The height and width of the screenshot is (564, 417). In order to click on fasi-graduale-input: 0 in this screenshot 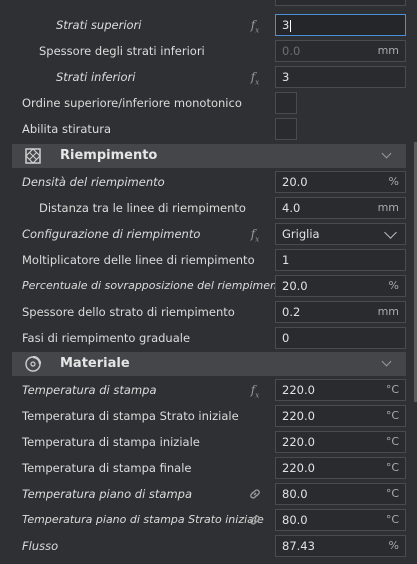, I will do `click(340, 338)`.